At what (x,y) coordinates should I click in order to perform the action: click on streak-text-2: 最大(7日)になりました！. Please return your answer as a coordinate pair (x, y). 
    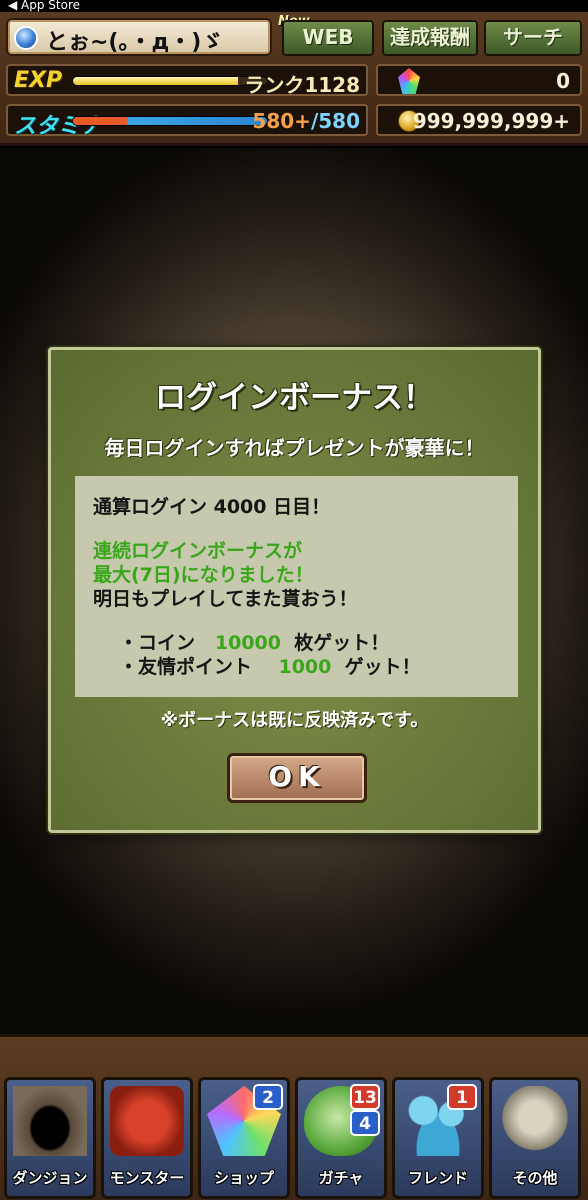
    Looking at the image, I should click on (203, 575).